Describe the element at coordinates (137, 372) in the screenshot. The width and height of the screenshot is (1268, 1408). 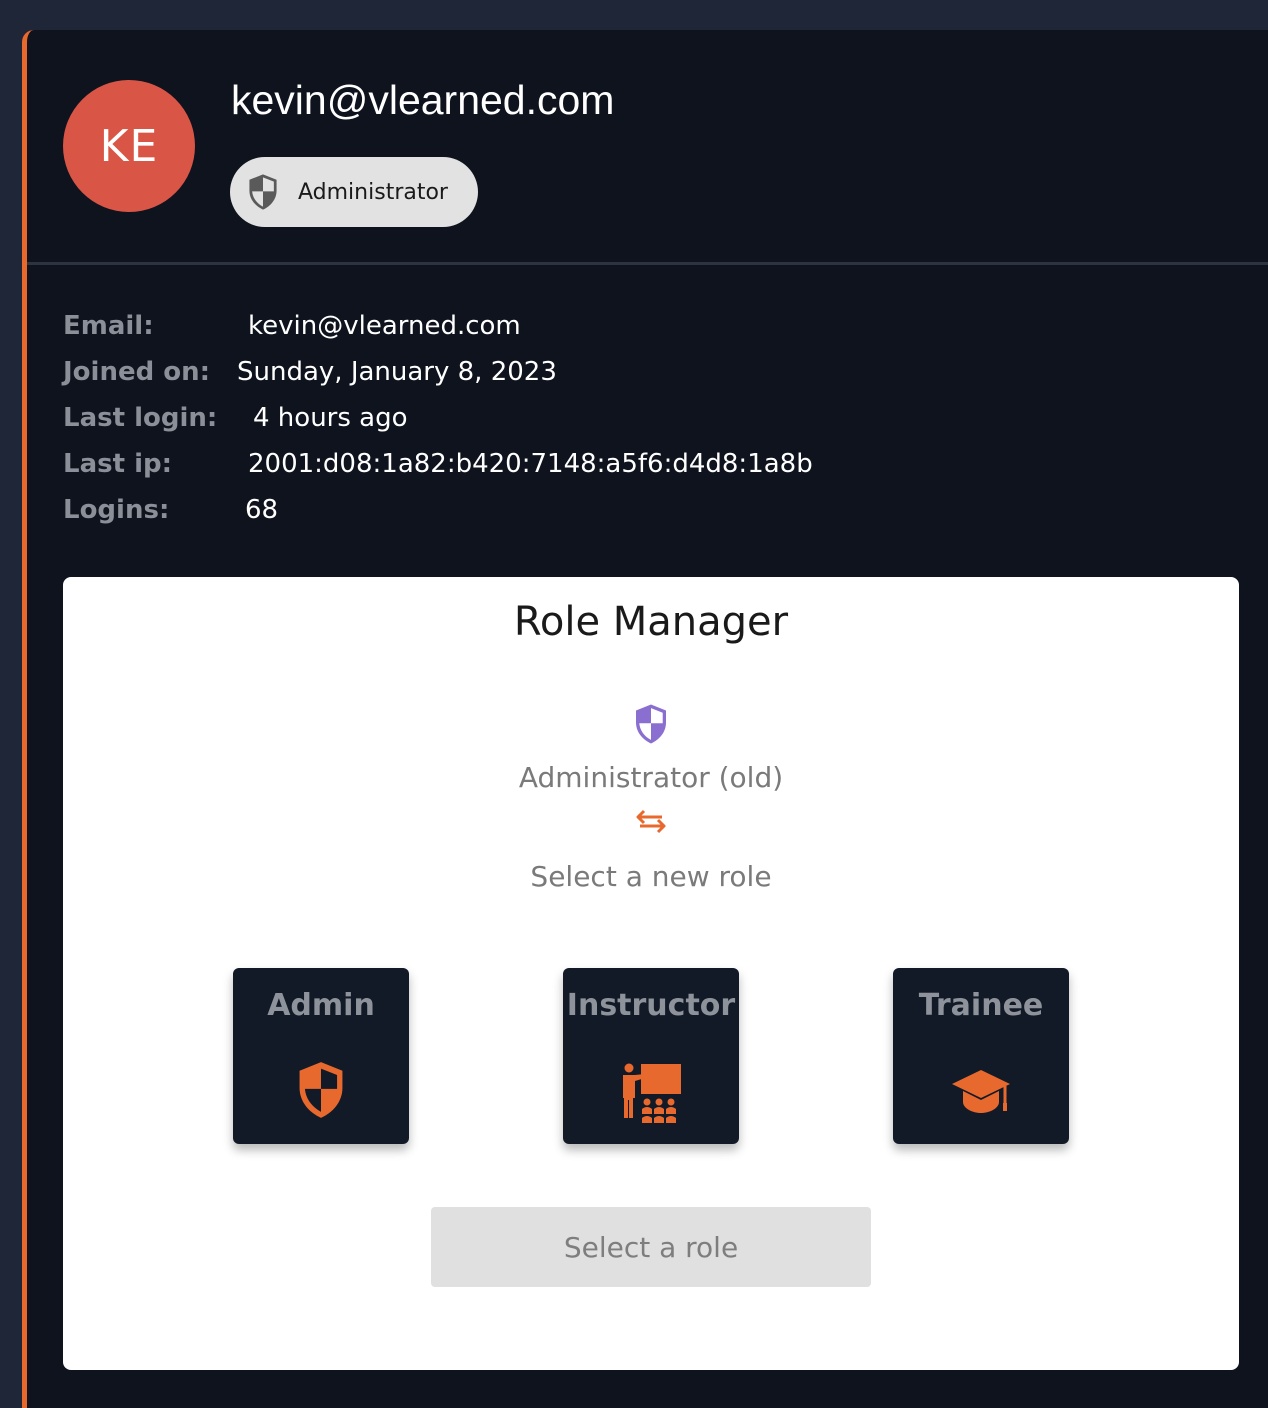
I see `detail-label: Joined on:` at that location.